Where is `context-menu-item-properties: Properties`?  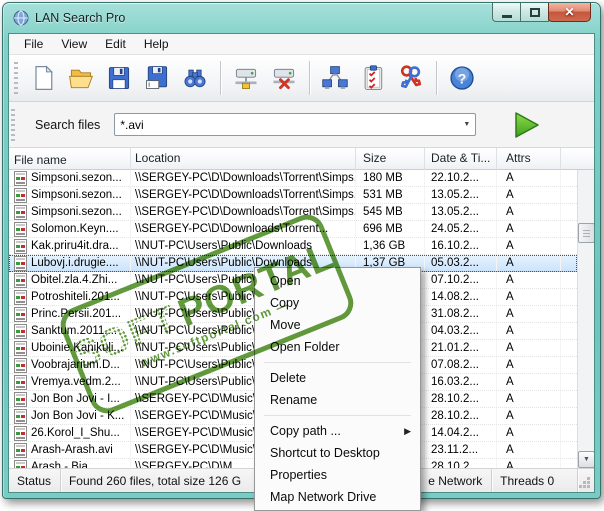 context-menu-item-properties: Properties is located at coordinates (337, 475).